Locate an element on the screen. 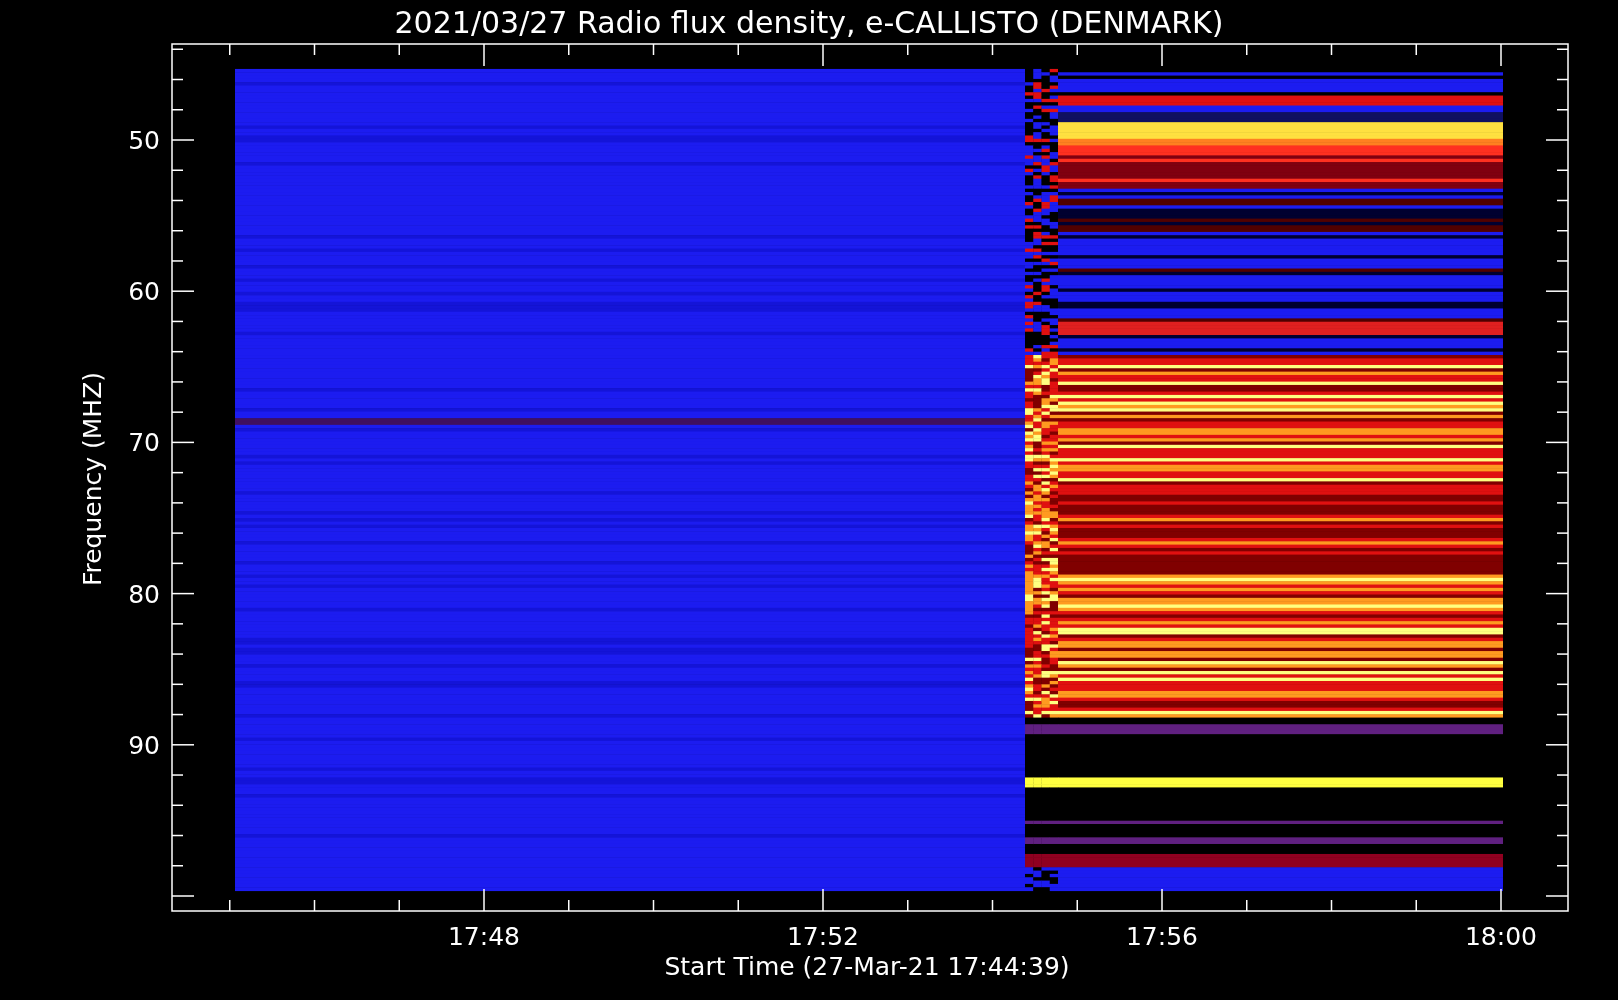 The image size is (1618, 1000). y-tick-label: 80 is located at coordinates (144, 594).